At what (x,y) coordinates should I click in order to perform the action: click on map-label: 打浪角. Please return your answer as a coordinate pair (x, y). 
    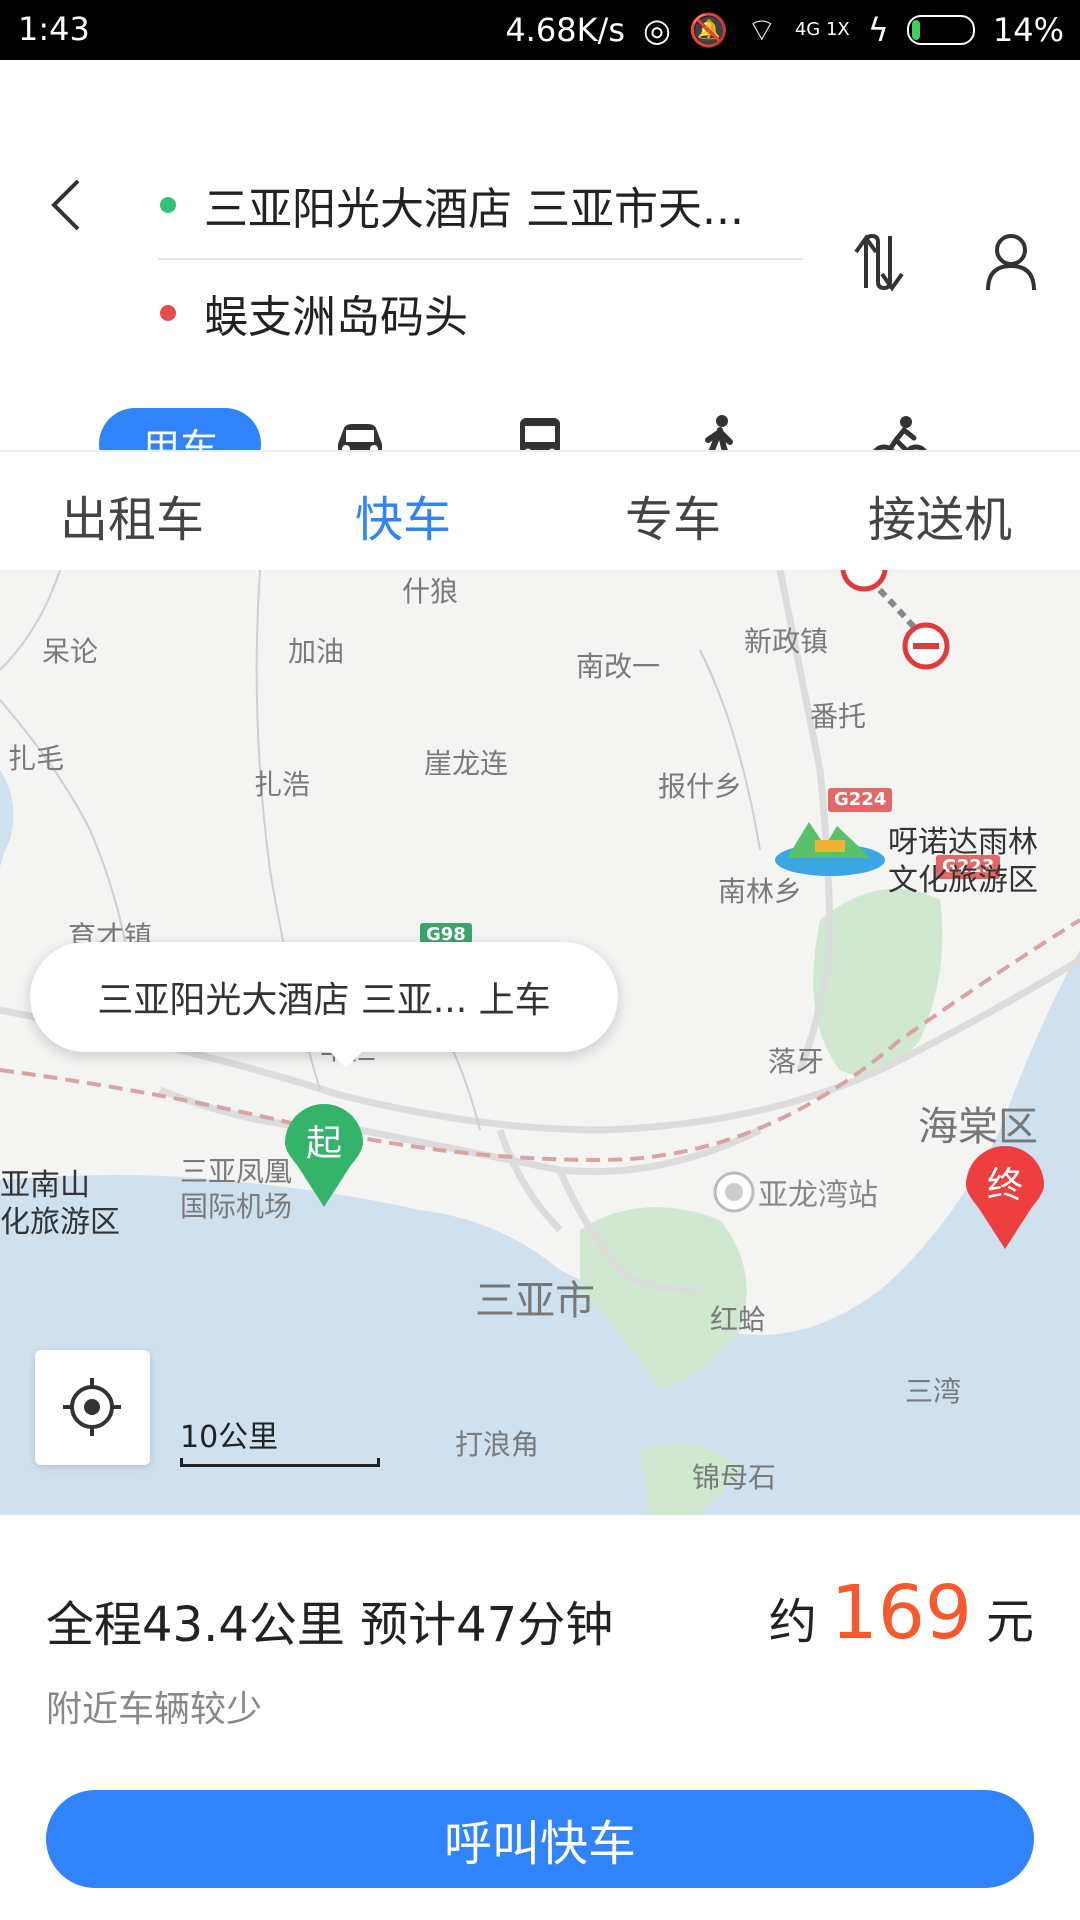
    Looking at the image, I should click on (497, 1444).